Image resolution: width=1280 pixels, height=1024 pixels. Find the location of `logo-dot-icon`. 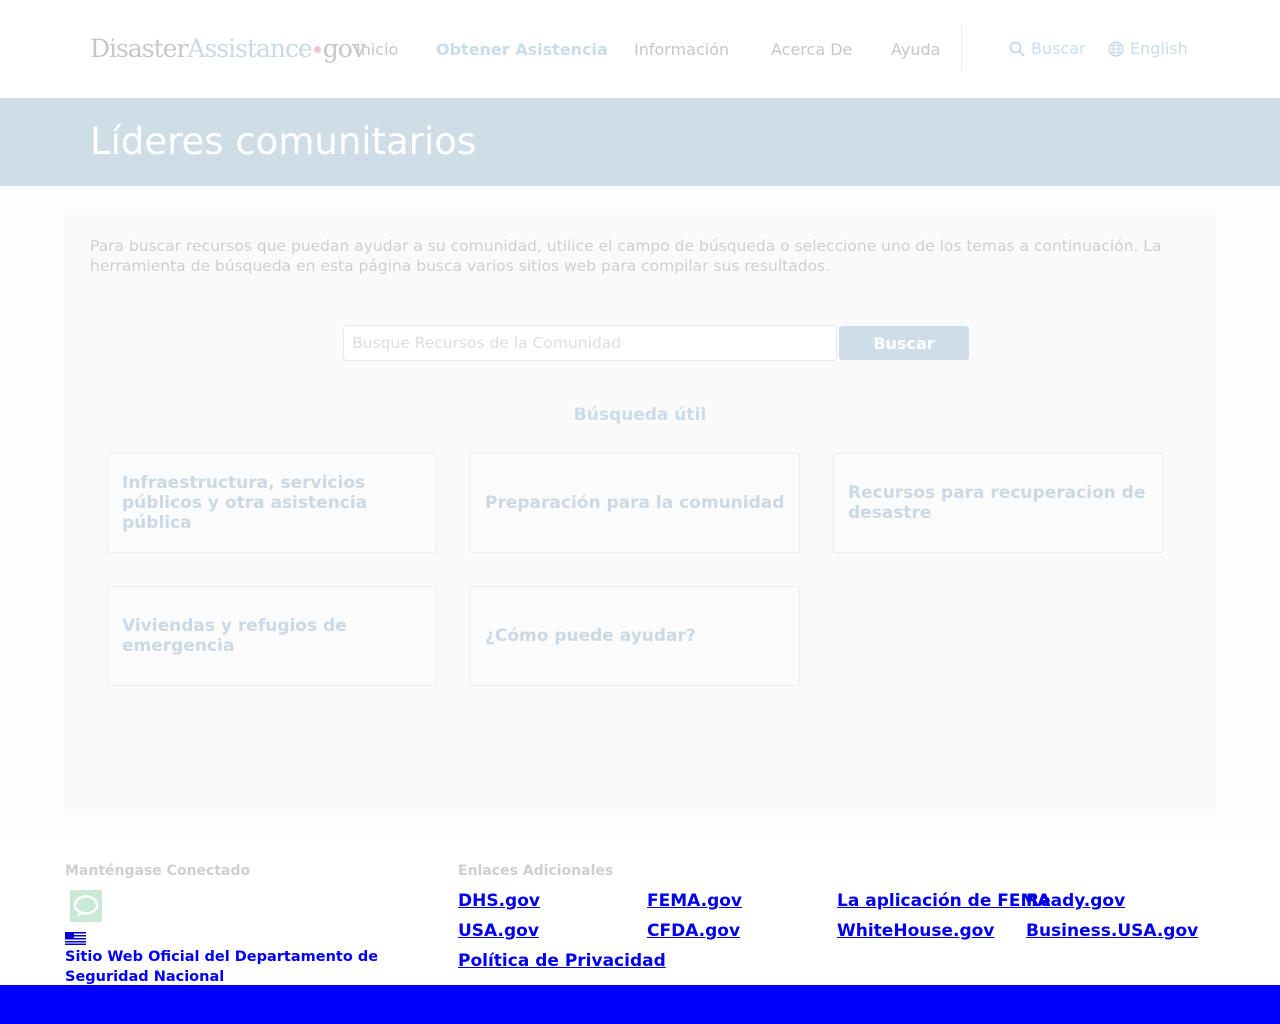

logo-dot-icon is located at coordinates (317, 49).